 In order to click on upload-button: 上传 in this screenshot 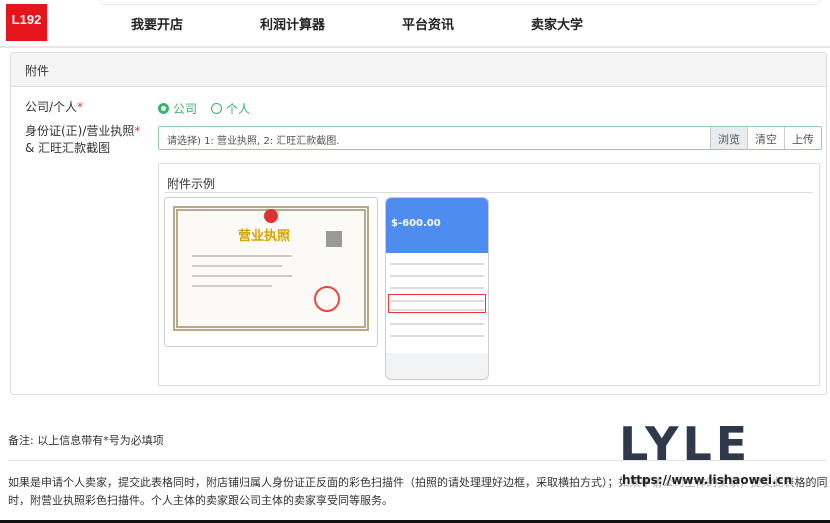, I will do `click(802, 138)`.